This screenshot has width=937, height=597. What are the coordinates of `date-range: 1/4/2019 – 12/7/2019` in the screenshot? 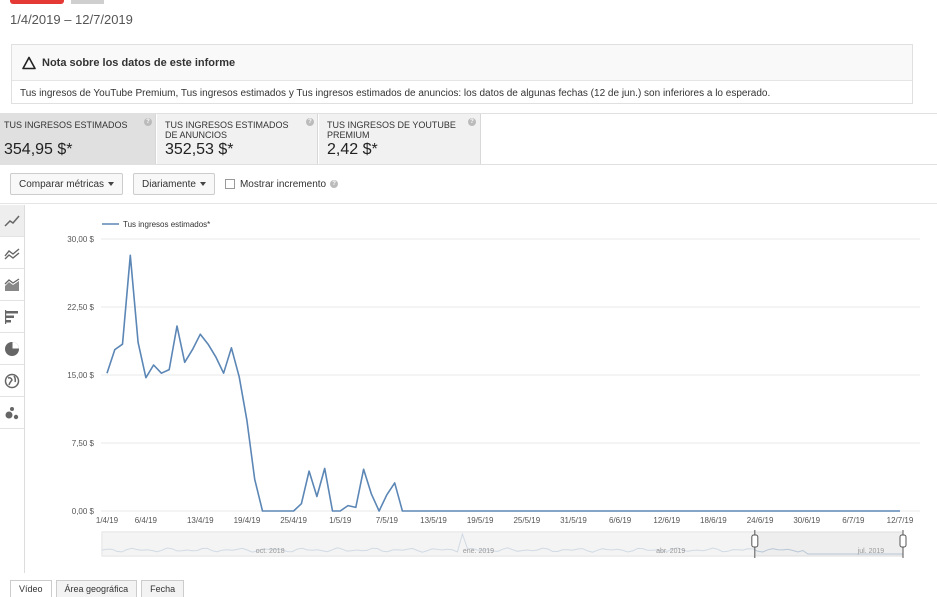 It's located at (71, 19).